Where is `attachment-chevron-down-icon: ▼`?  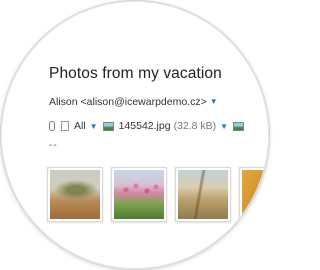 attachment-chevron-down-icon: ▼ is located at coordinates (224, 126).